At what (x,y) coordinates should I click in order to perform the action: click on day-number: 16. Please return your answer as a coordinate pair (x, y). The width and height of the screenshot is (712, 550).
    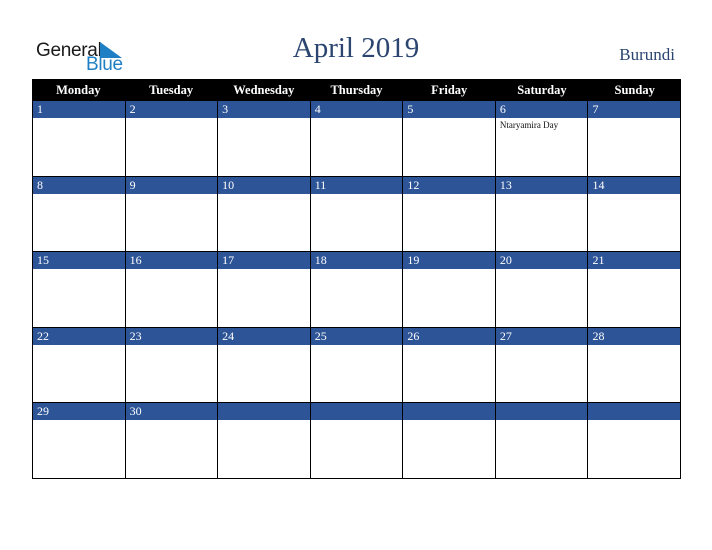
    Looking at the image, I should click on (171, 260).